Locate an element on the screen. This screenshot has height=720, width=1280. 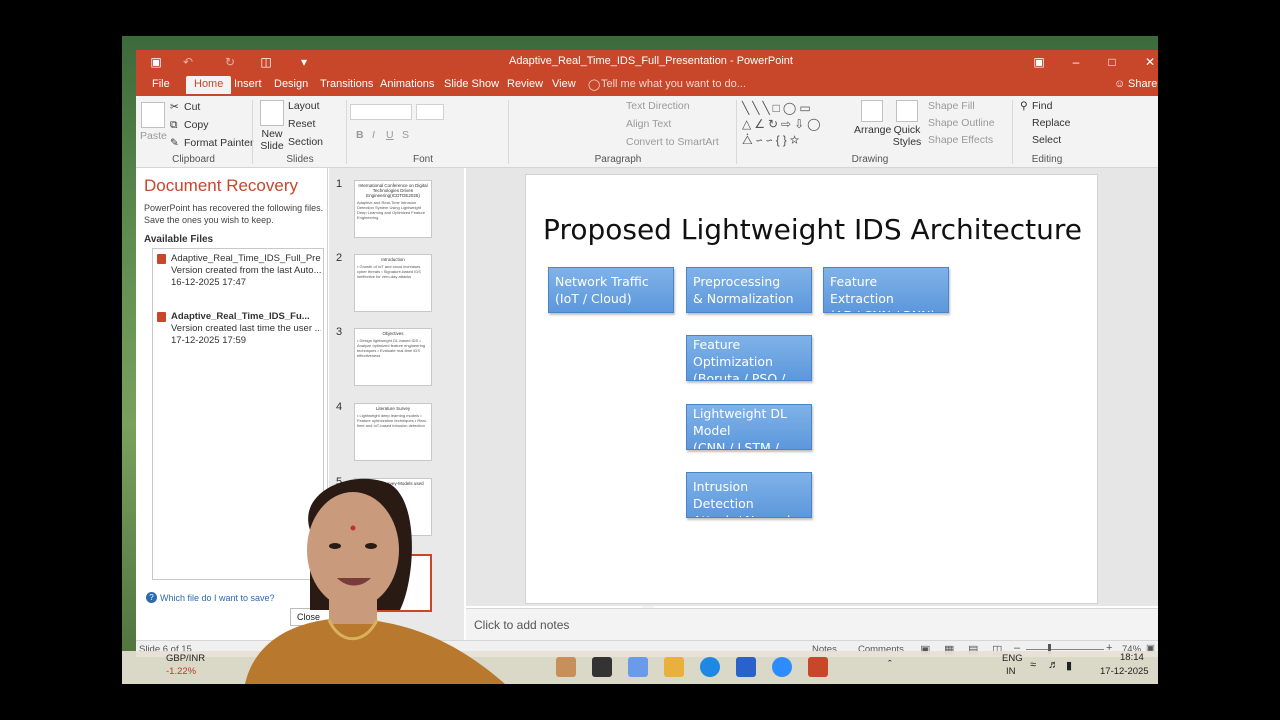
file-explorer-icon is located at coordinates (674, 667).